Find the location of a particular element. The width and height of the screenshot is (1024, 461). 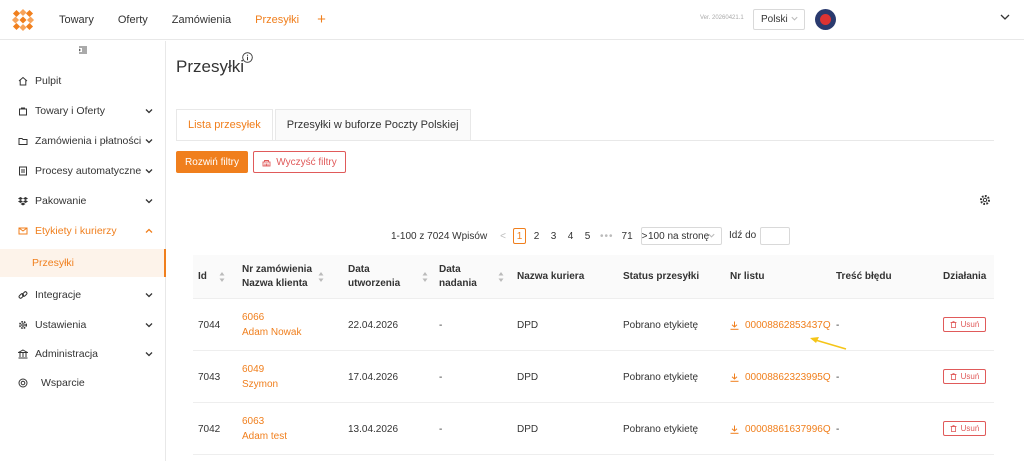

sidebar-item-pakowanie: Pakowanie is located at coordinates (83, 201).